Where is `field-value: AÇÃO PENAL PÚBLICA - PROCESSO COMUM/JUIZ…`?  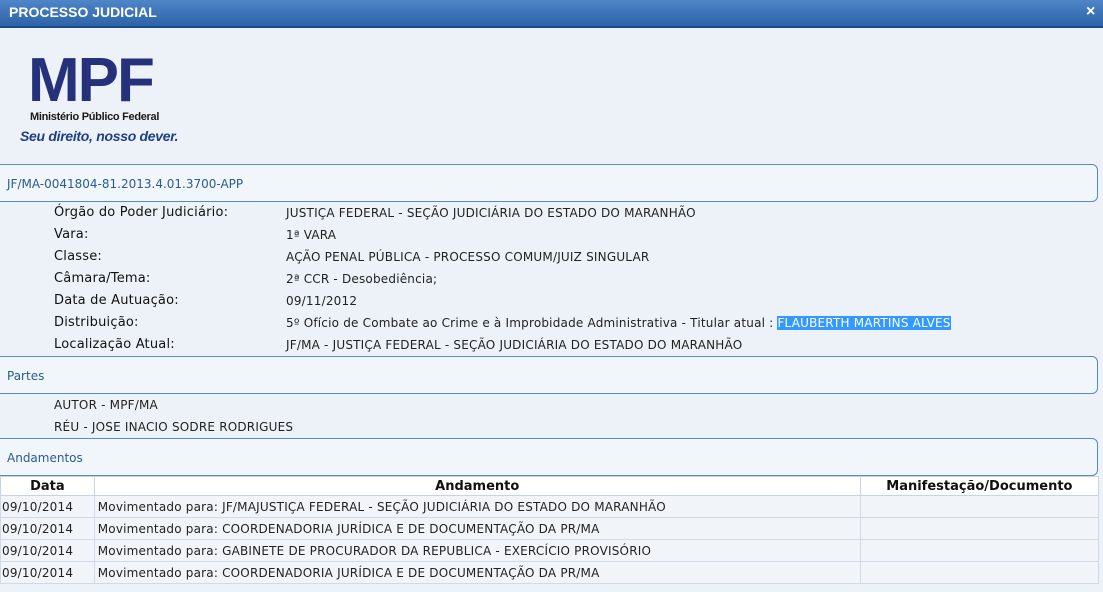
field-value: AÇÃO PENAL PÚBLICA - PROCESSO COMUM/JUIZ… is located at coordinates (468, 257).